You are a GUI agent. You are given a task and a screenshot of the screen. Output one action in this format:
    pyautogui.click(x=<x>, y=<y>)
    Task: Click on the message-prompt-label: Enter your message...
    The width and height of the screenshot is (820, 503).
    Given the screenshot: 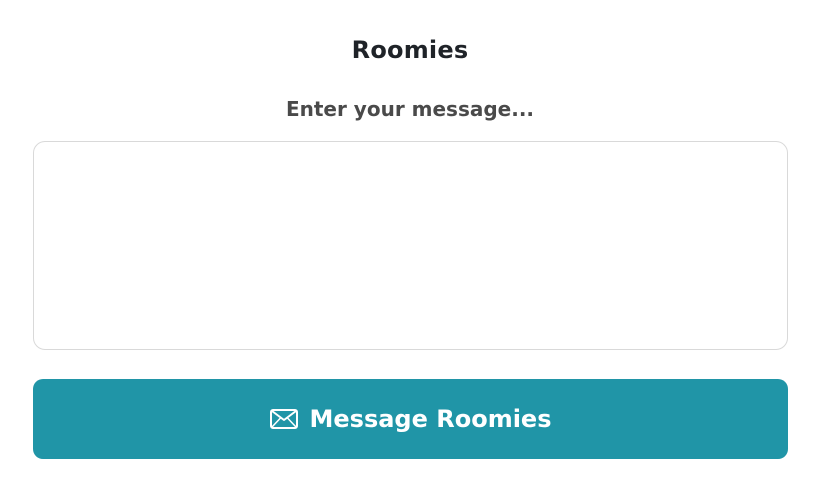 What is the action you would take?
    pyautogui.click(x=410, y=109)
    